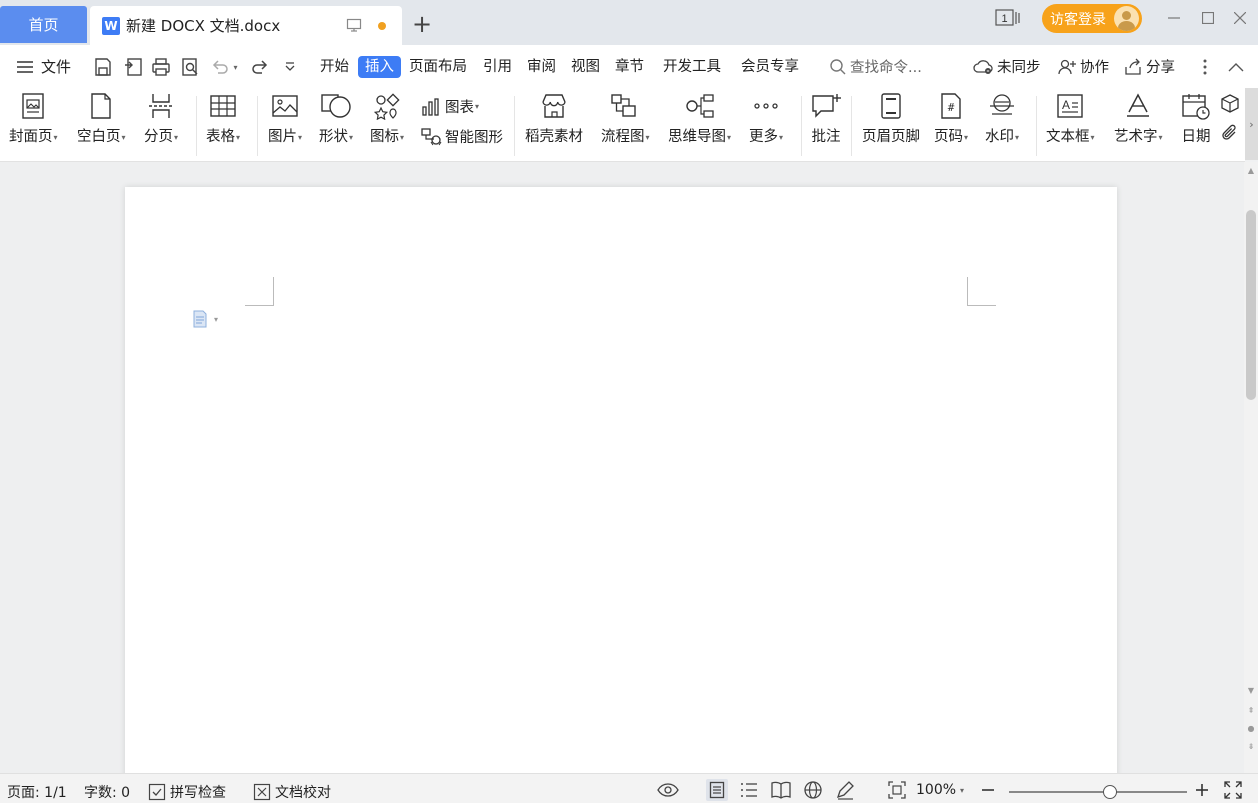  I want to click on collapse-ribbon-icon, so click(1236, 67).